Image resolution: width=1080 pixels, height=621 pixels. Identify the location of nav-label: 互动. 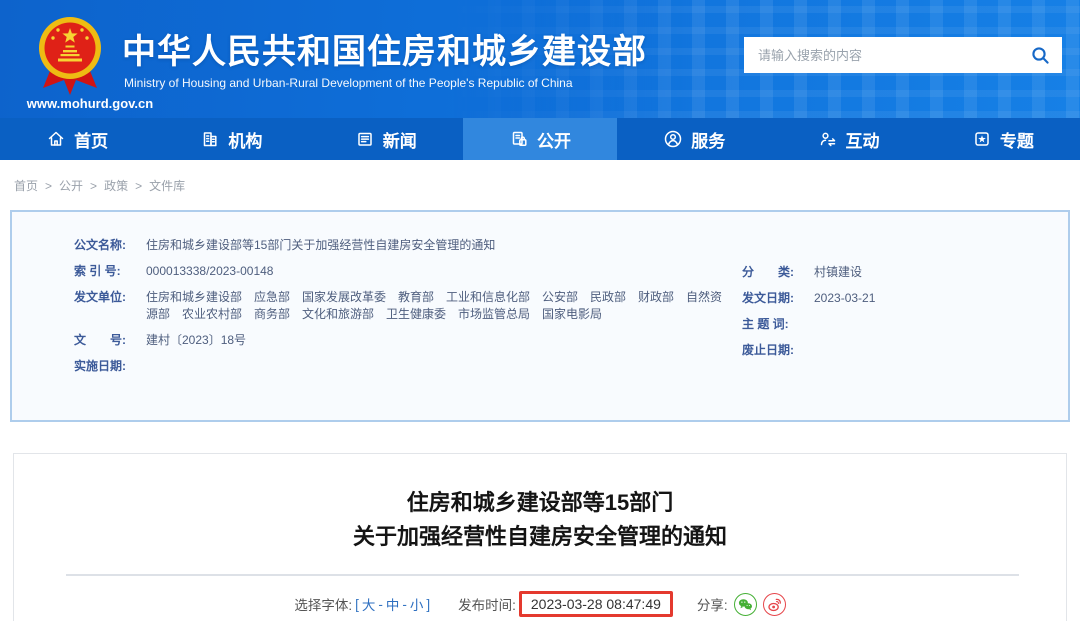
(862, 141).